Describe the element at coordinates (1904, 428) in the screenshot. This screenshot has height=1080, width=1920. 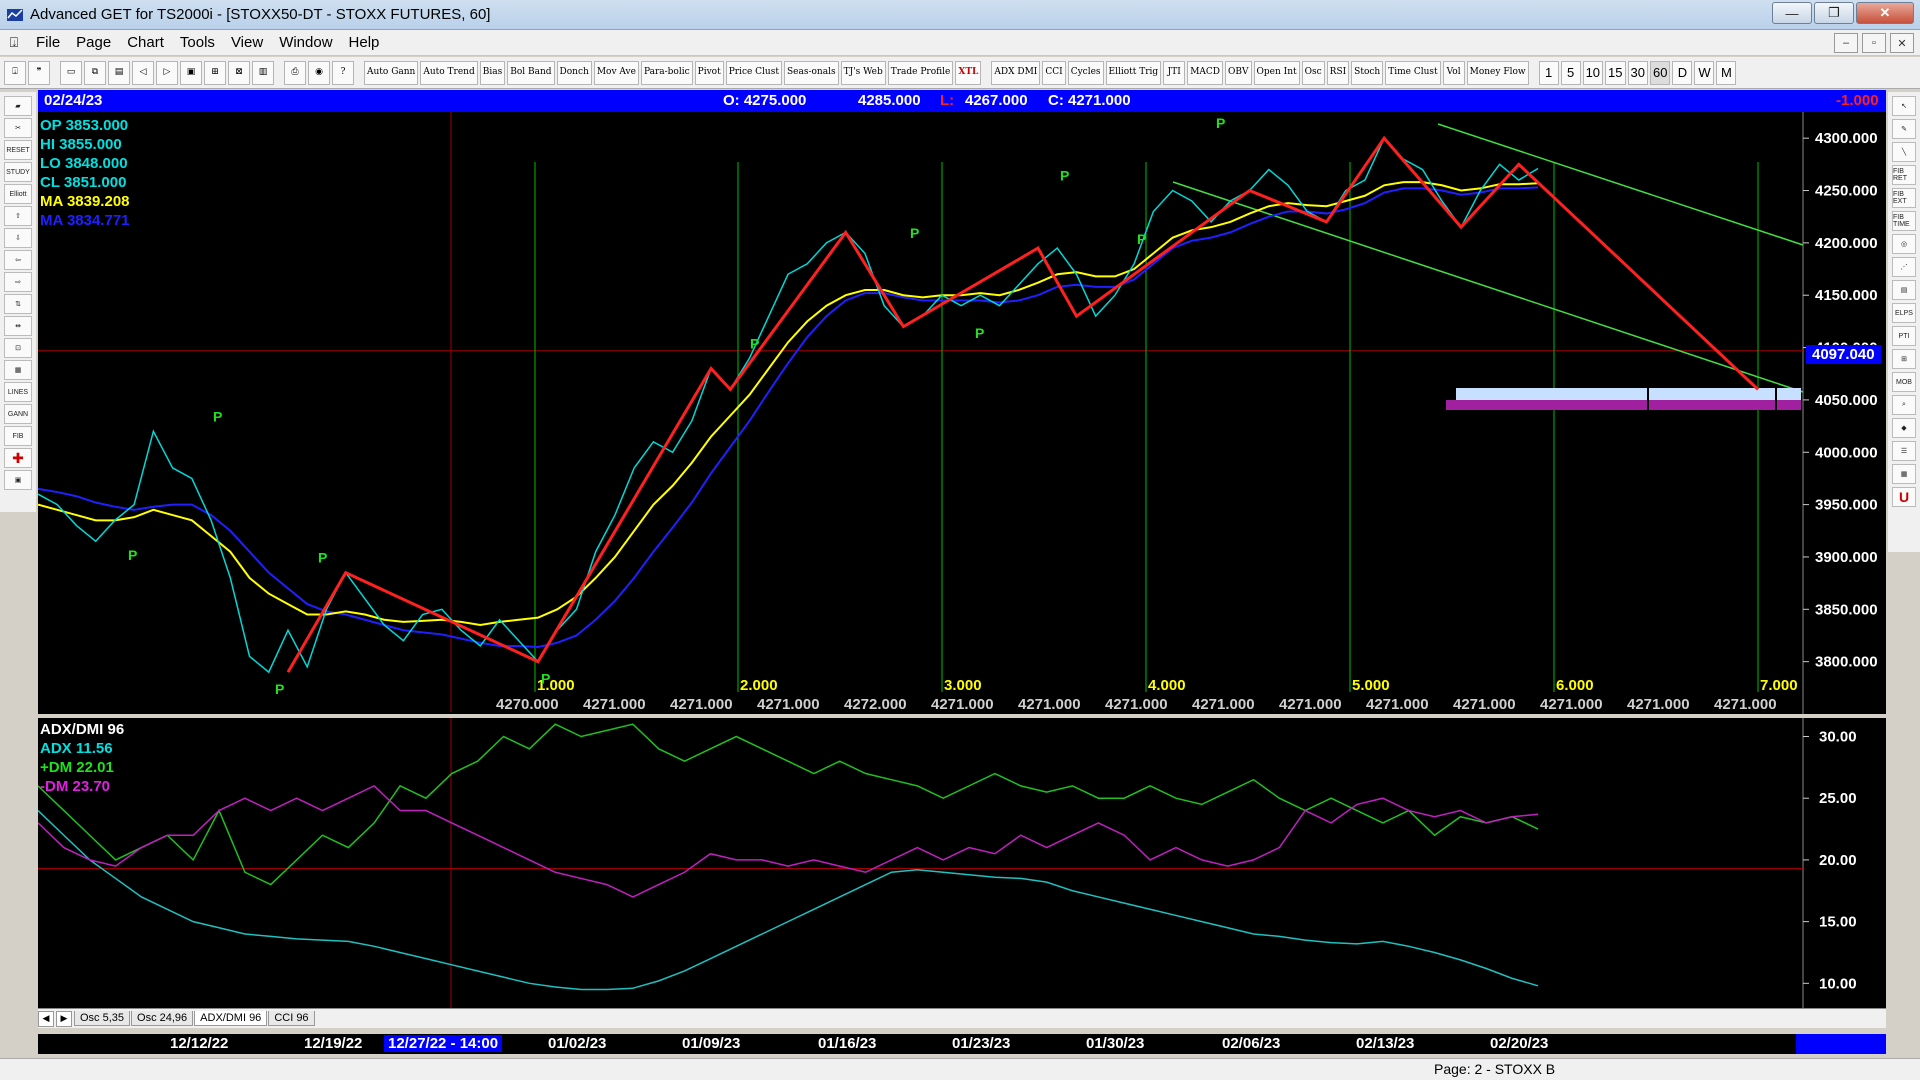
I see `paint-icon: ◆` at that location.